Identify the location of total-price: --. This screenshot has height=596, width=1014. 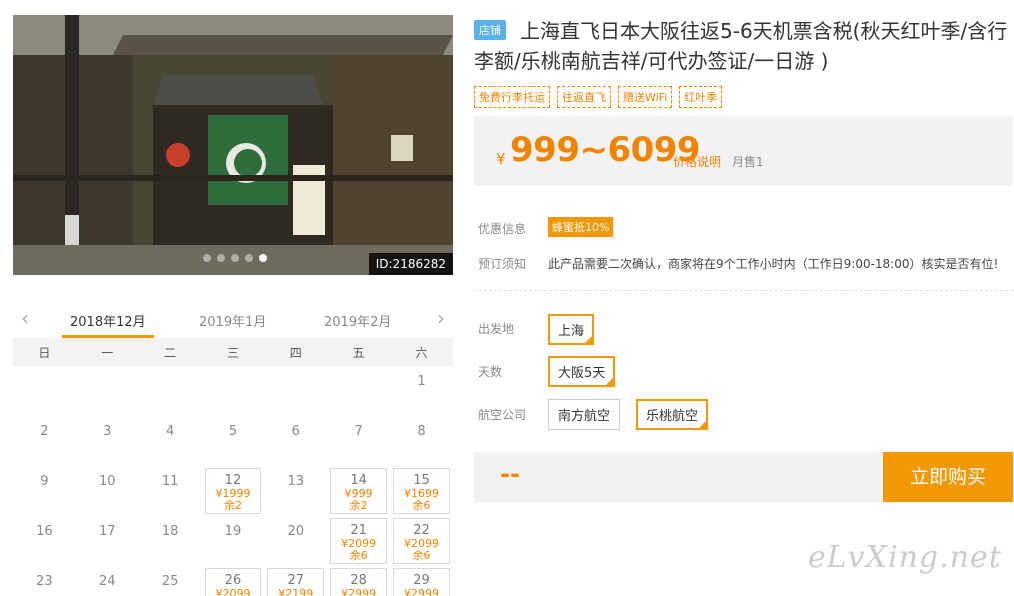
(510, 474).